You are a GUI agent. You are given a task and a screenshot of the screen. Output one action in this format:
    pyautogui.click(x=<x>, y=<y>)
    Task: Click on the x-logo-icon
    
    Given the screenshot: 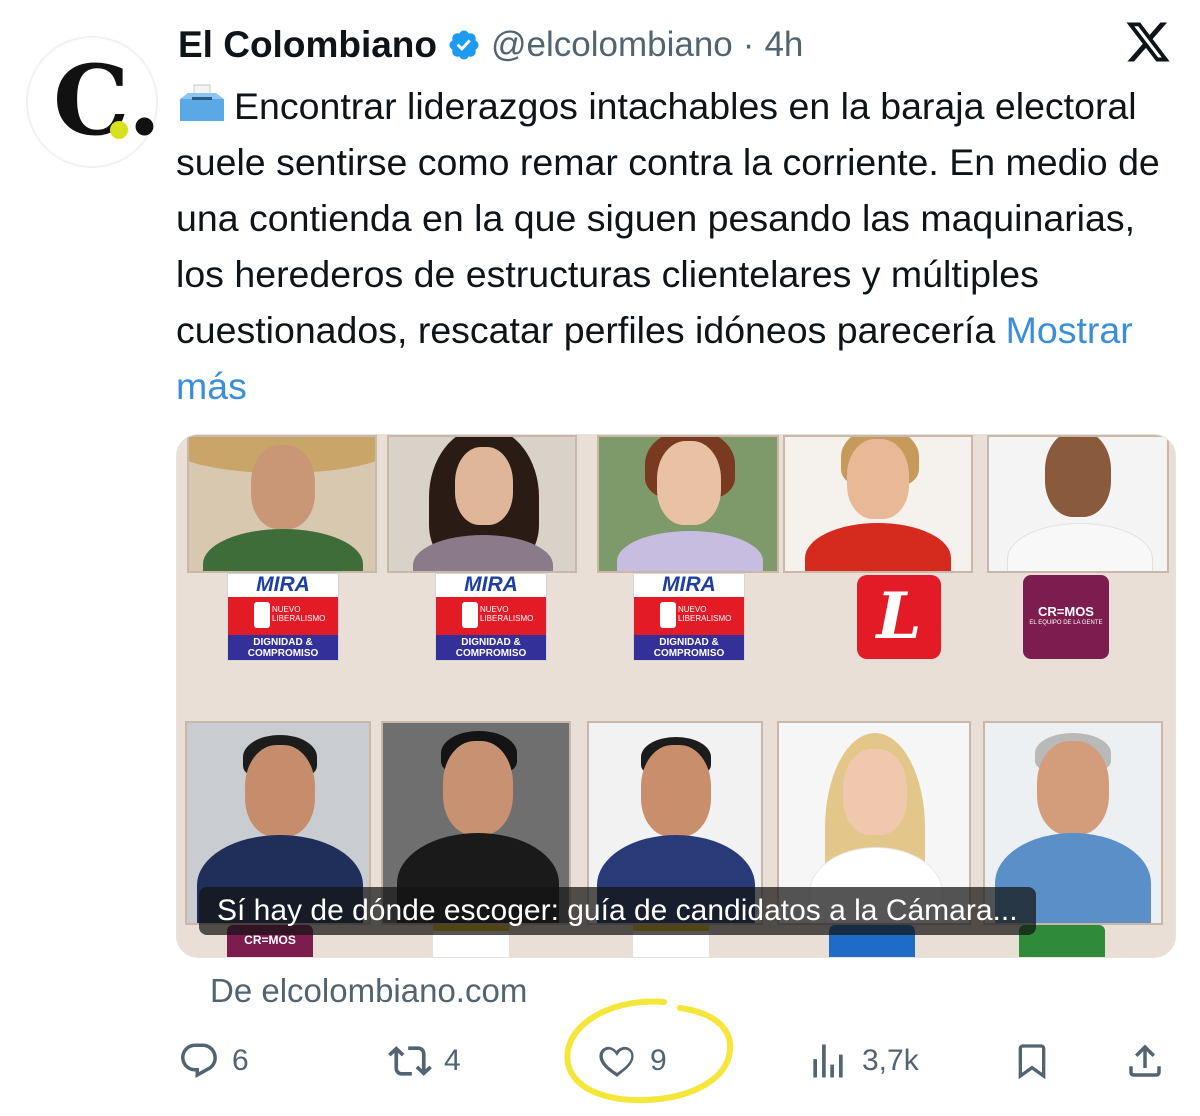 What is the action you would take?
    pyautogui.click(x=1148, y=42)
    